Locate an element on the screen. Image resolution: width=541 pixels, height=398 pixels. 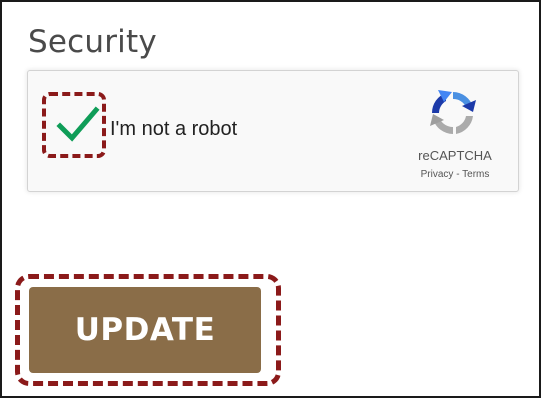
update-button: UPDATE is located at coordinates (145, 330).